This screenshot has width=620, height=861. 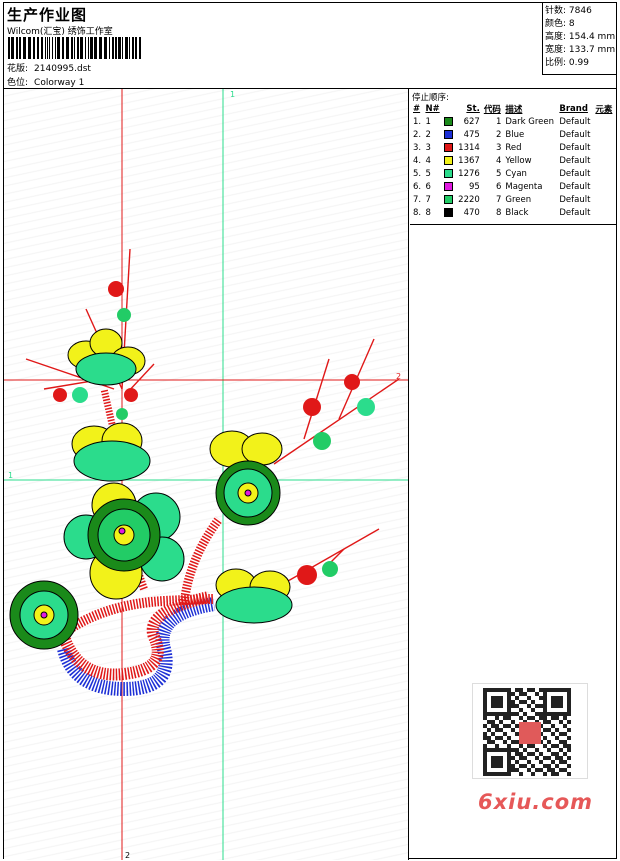 What do you see at coordinates (529, 121) in the screenshot?
I see `cell-desc: Dark Green` at bounding box center [529, 121].